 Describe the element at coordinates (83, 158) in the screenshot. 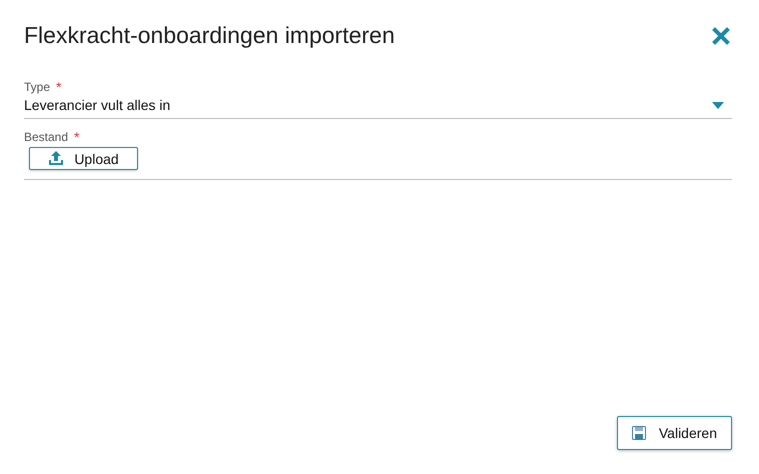

I see `upload-button: Upload` at that location.